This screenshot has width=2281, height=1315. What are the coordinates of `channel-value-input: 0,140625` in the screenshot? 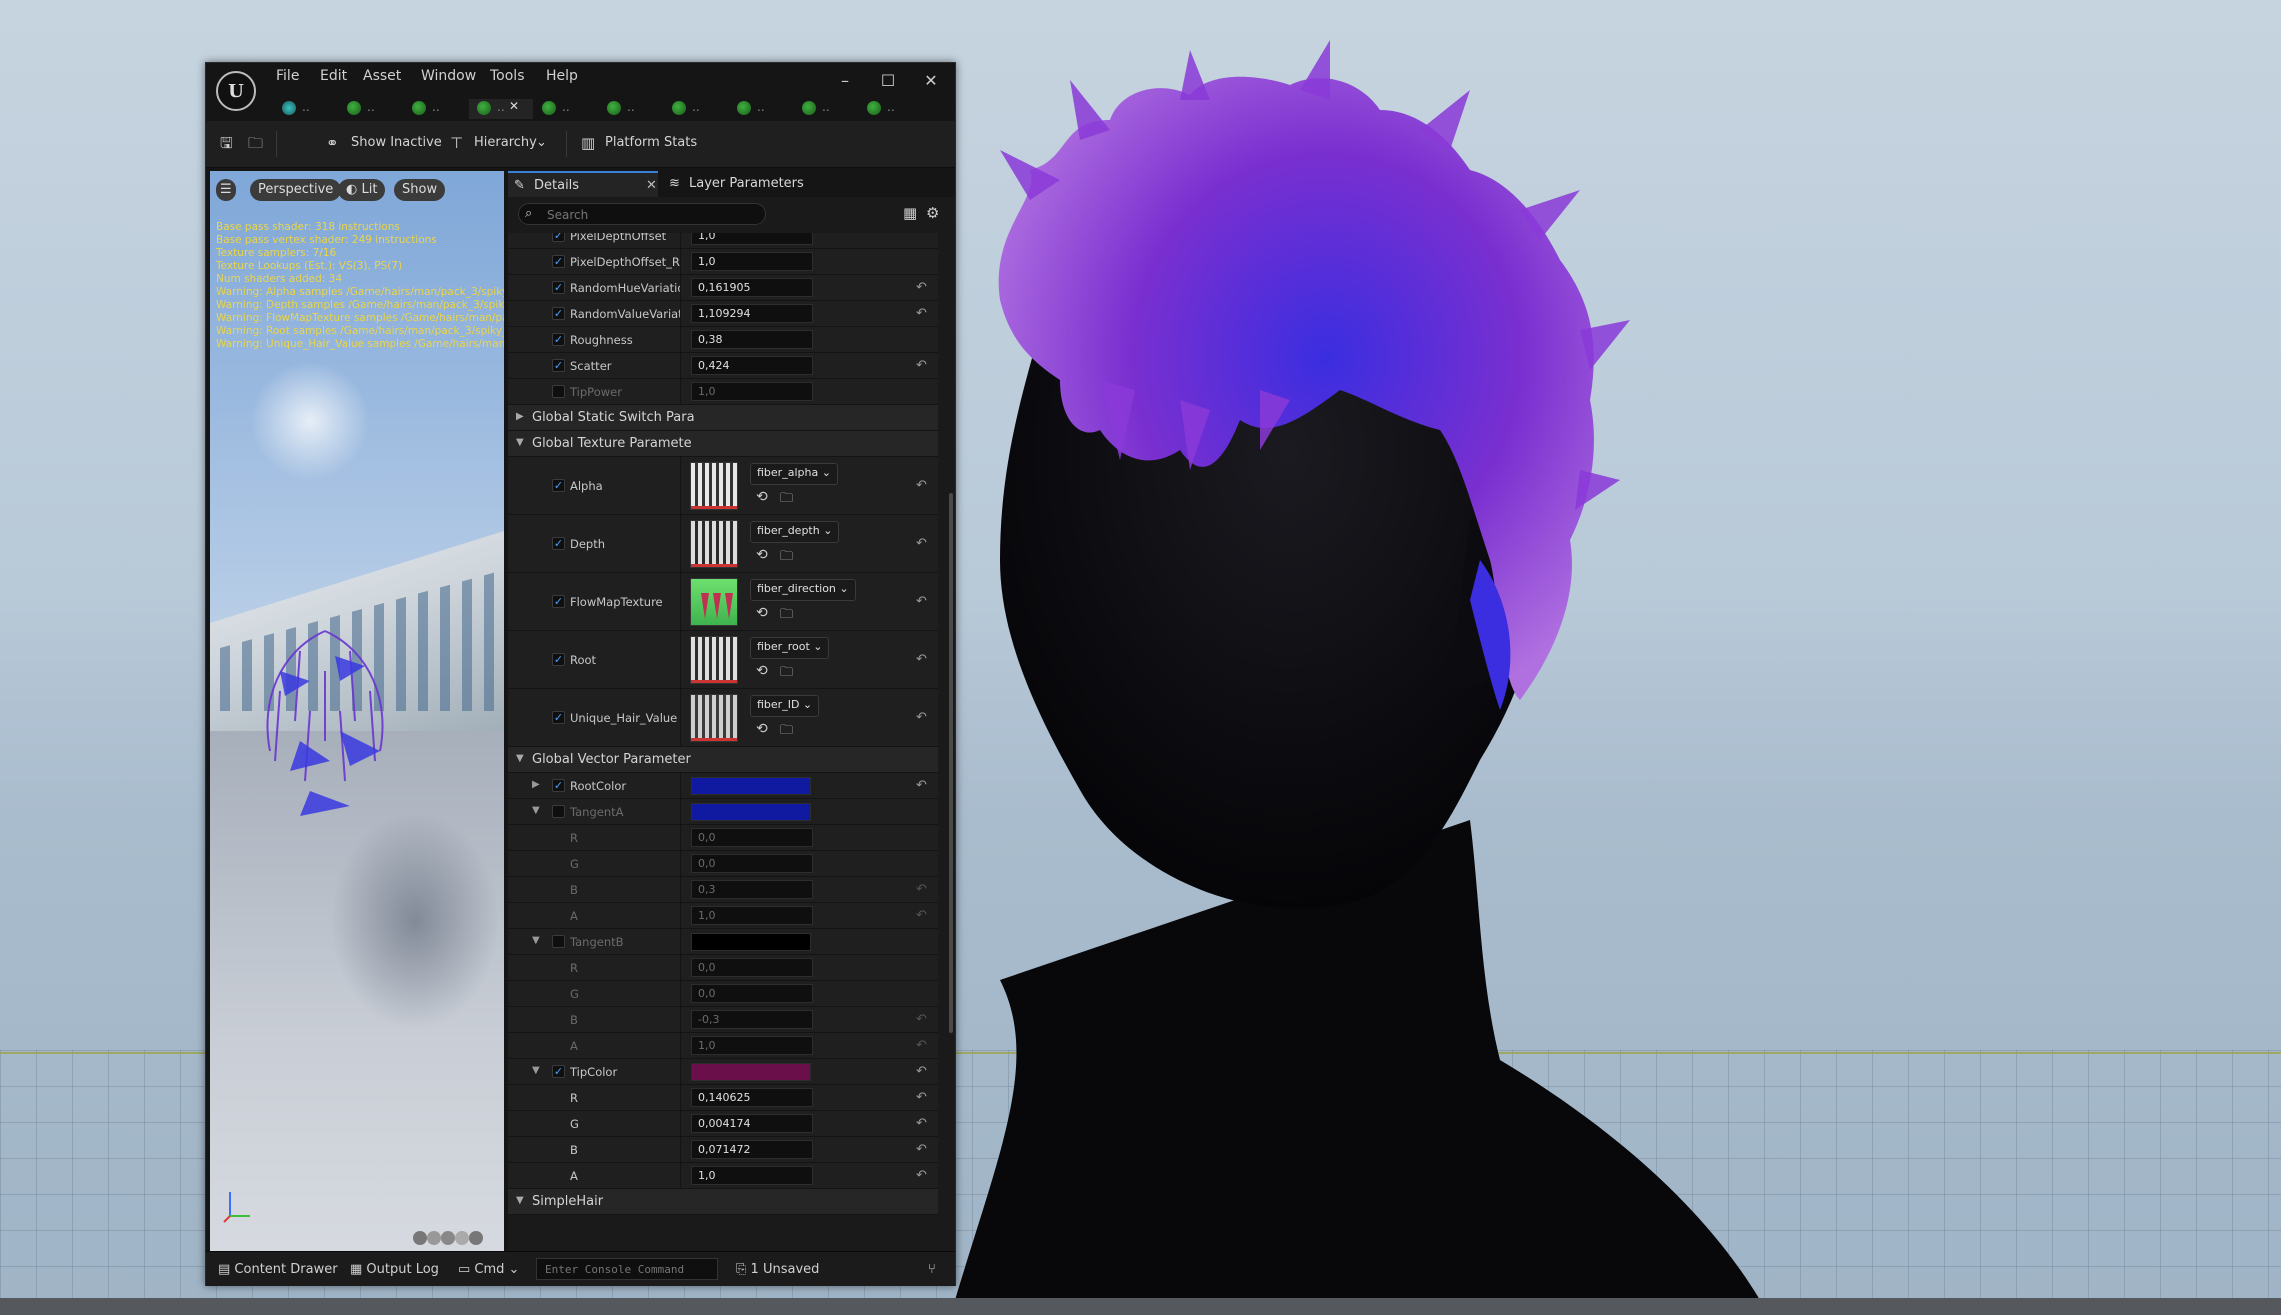 It's located at (752, 1097).